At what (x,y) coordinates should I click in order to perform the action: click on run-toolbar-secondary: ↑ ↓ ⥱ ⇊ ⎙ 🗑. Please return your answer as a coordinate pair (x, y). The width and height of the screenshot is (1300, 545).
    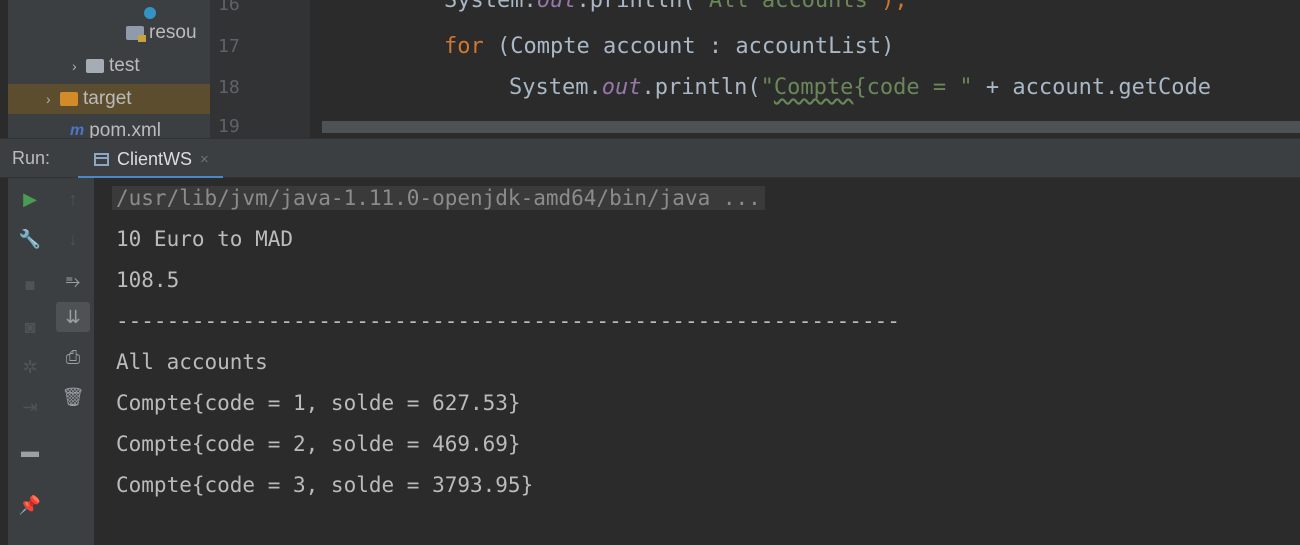
    Looking at the image, I should click on (73, 361).